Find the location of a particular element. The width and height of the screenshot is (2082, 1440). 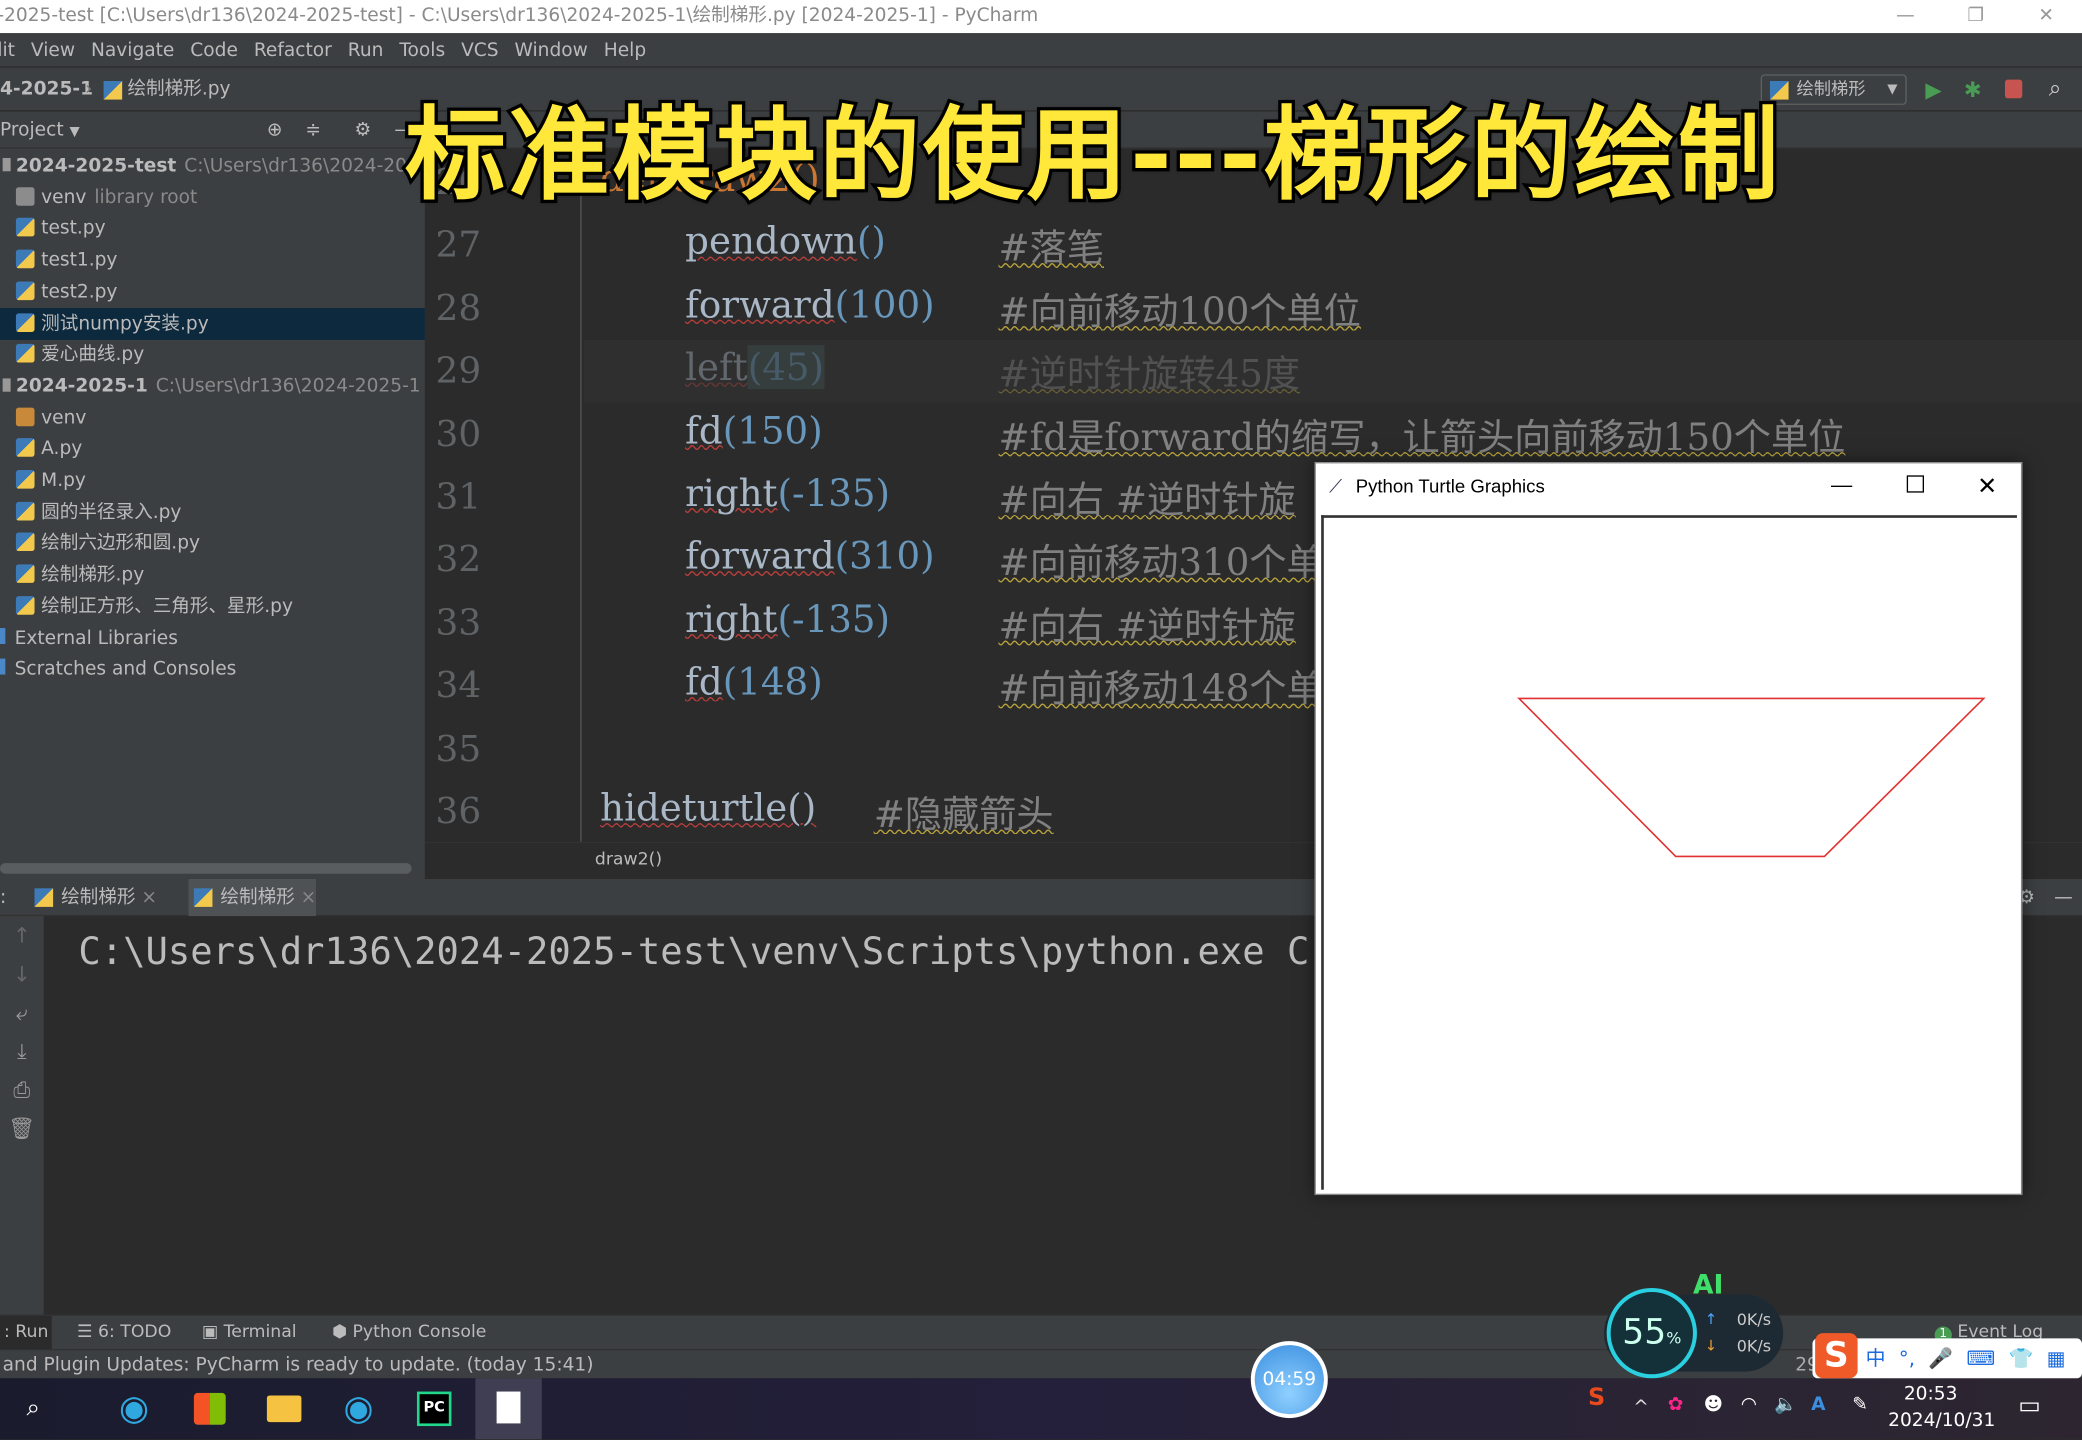

pycharm-icon: PC is located at coordinates (434, 1408).